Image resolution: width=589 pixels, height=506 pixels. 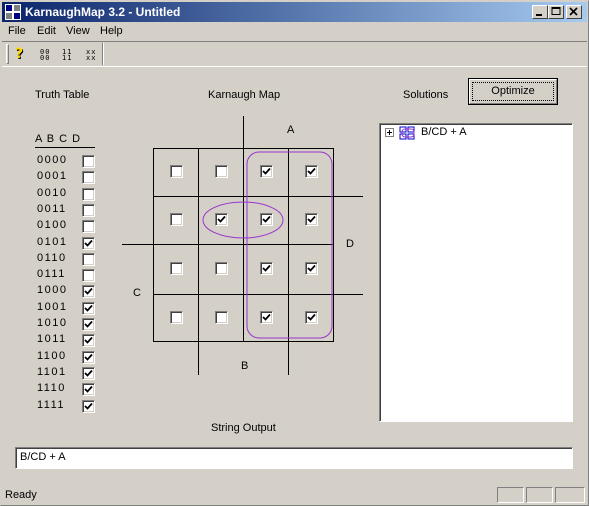 I want to click on grid-button: 00 00, so click(x=47, y=54).